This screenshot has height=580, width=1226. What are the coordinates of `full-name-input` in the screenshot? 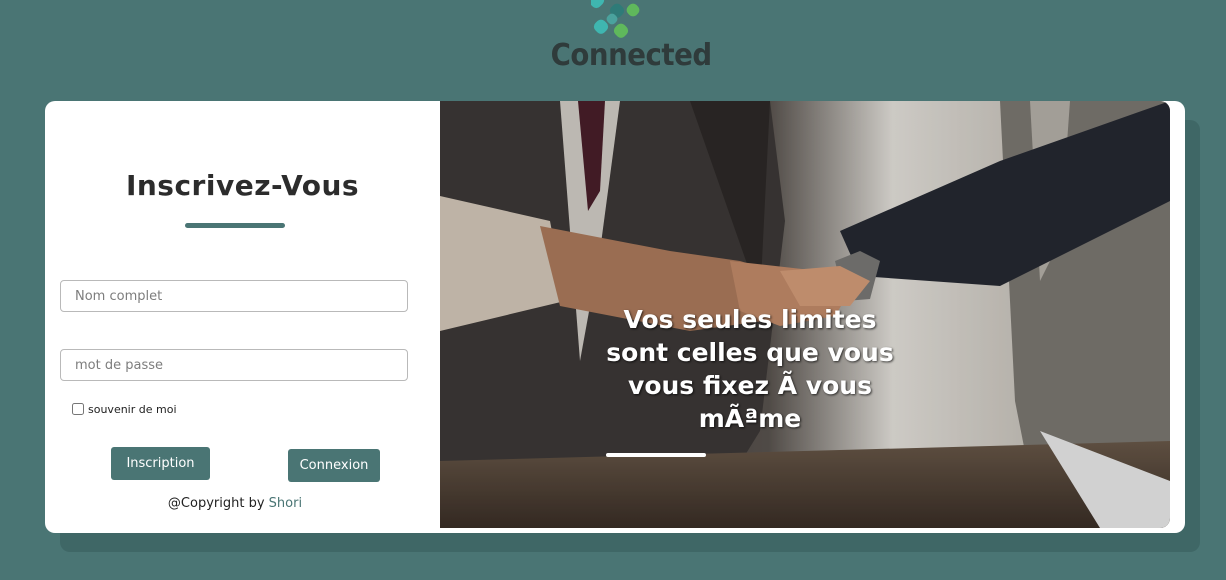 It's located at (234, 296).